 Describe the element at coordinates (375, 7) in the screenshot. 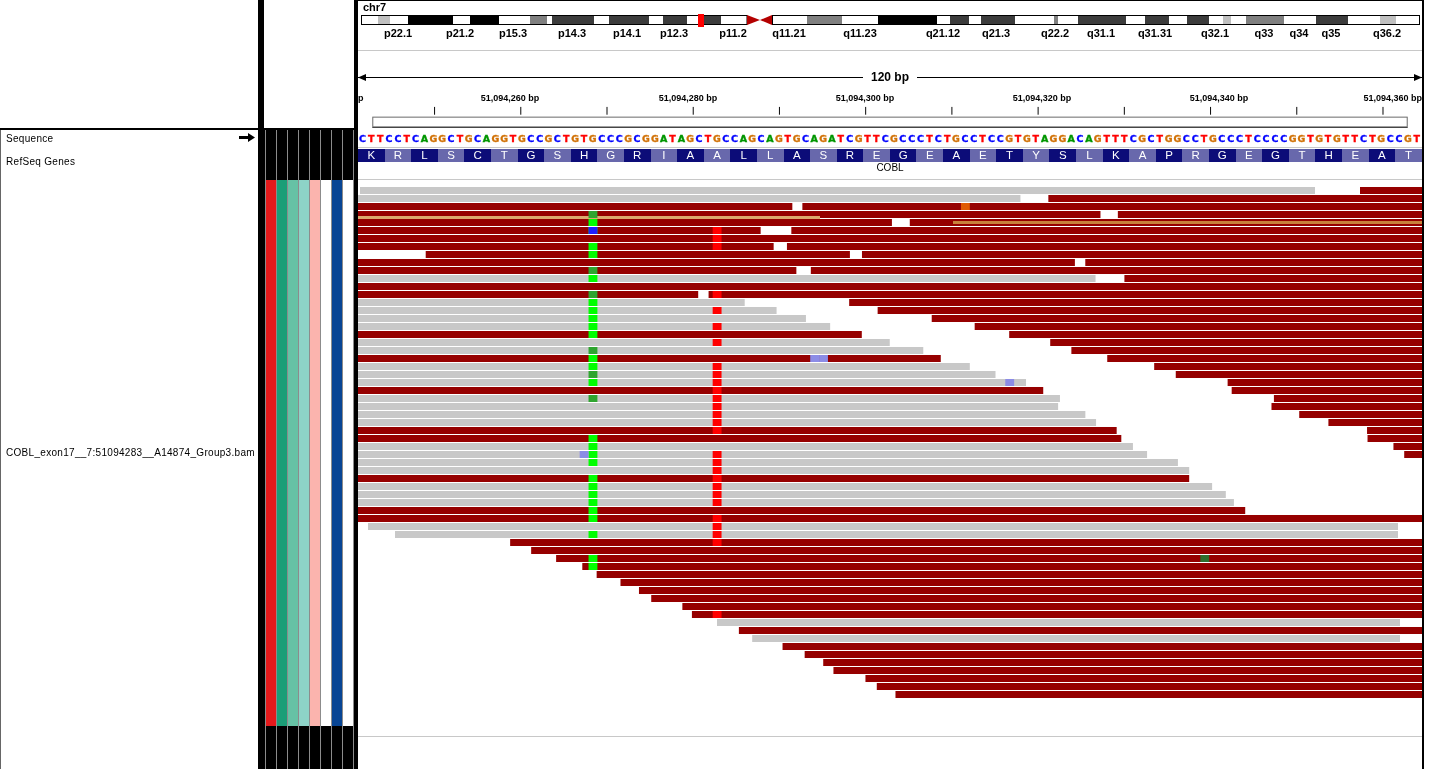

I see `chromosome-name: chr7` at that location.